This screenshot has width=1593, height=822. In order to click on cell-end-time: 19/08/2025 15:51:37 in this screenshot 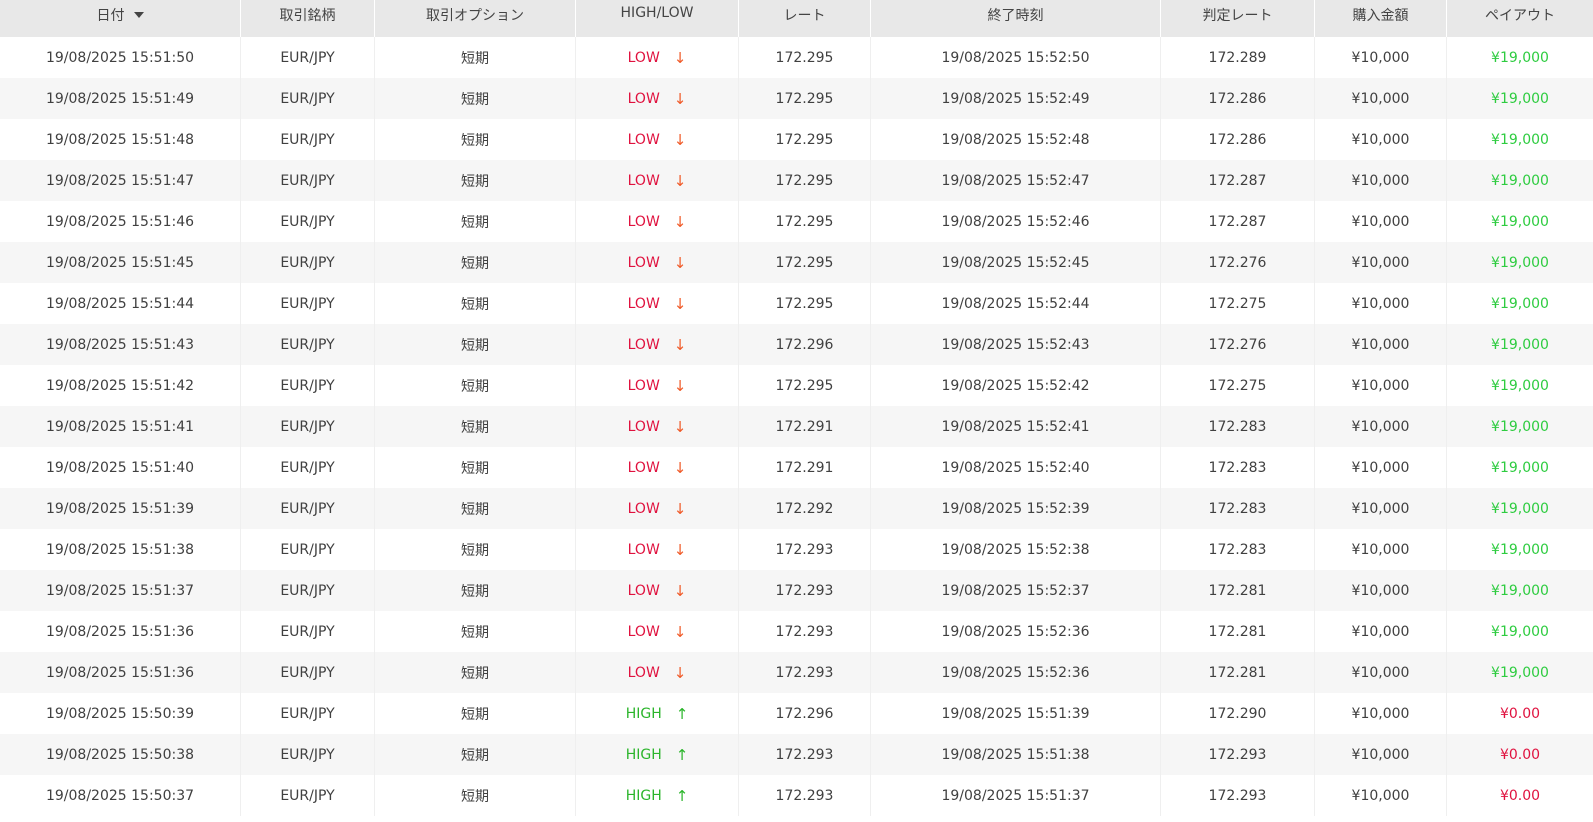, I will do `click(1016, 795)`.